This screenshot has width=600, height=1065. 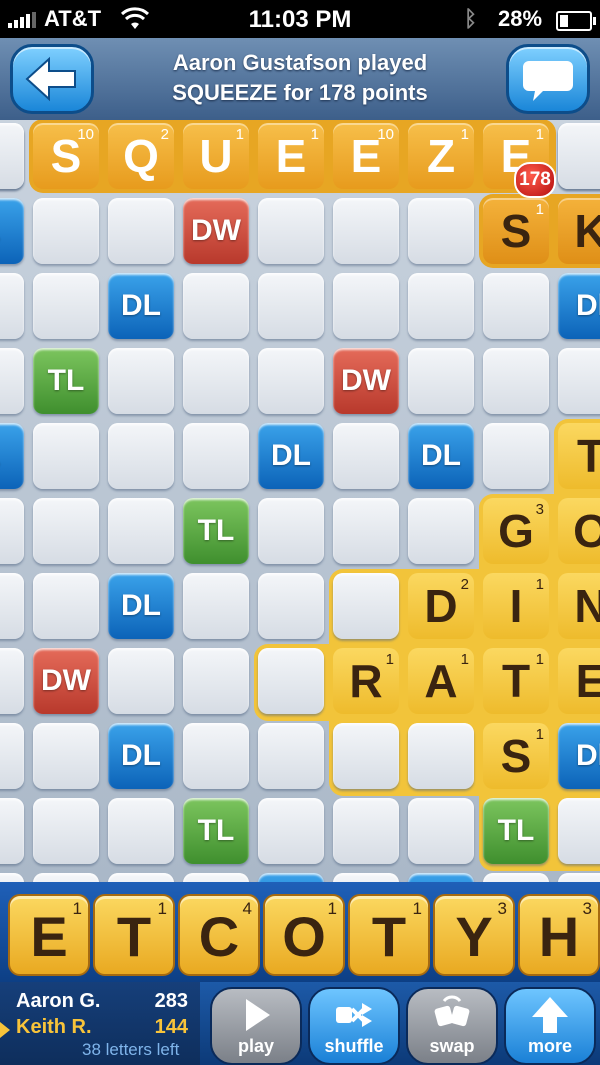 I want to click on chat-button, so click(x=548, y=79).